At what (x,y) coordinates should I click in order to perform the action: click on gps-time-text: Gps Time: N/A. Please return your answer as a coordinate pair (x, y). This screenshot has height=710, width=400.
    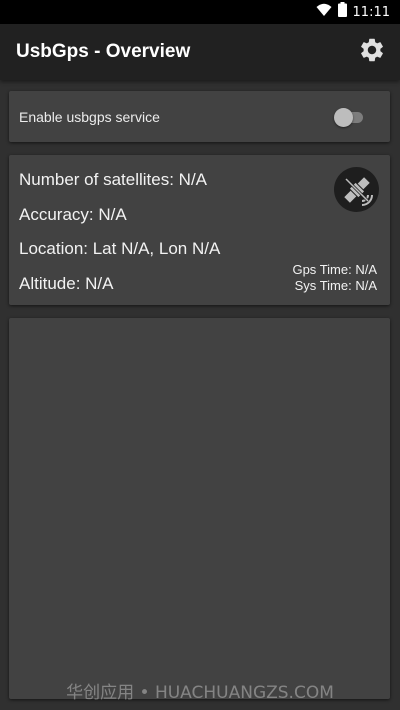
    Looking at the image, I should click on (334, 269).